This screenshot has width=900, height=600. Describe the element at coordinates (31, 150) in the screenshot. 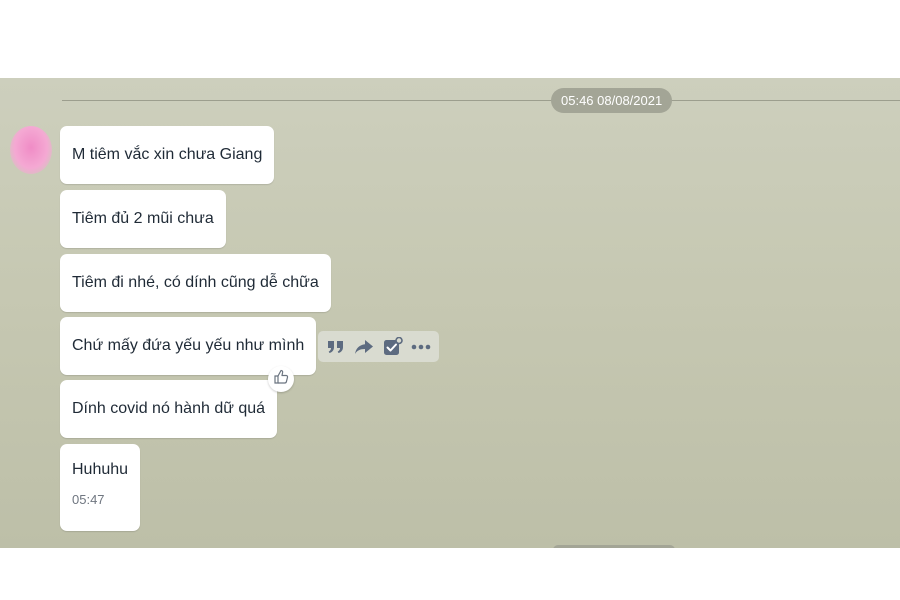

I see `avatar` at that location.